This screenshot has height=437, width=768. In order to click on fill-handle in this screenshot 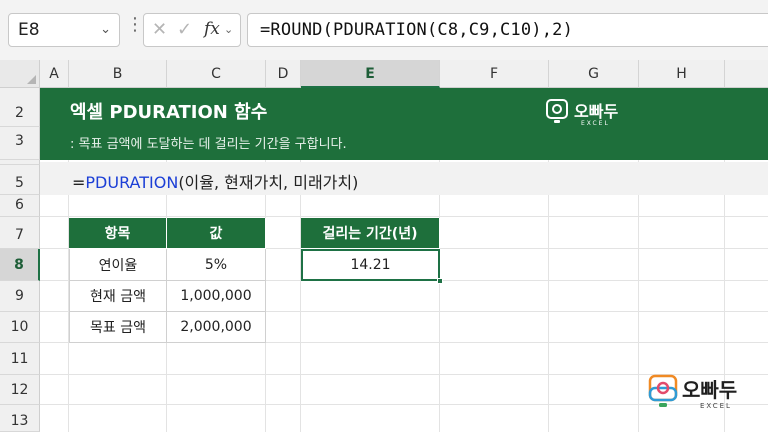, I will do `click(440, 281)`.